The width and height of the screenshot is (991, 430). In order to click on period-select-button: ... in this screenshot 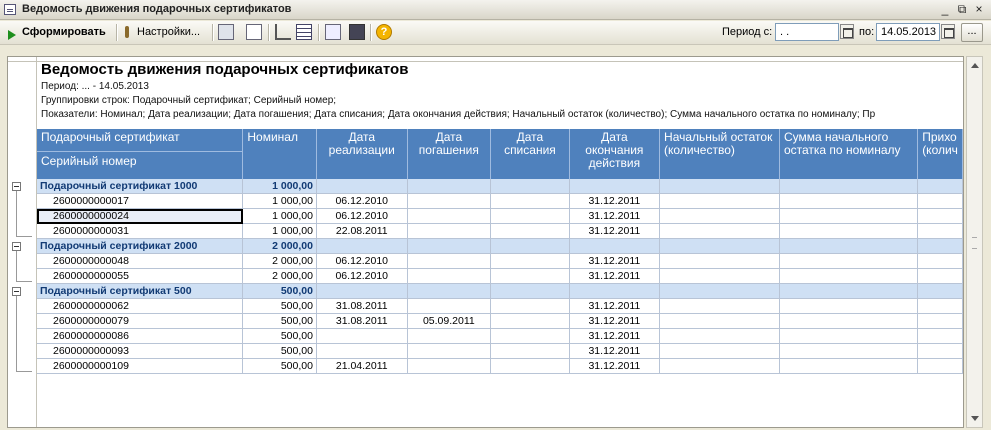, I will do `click(972, 32)`.